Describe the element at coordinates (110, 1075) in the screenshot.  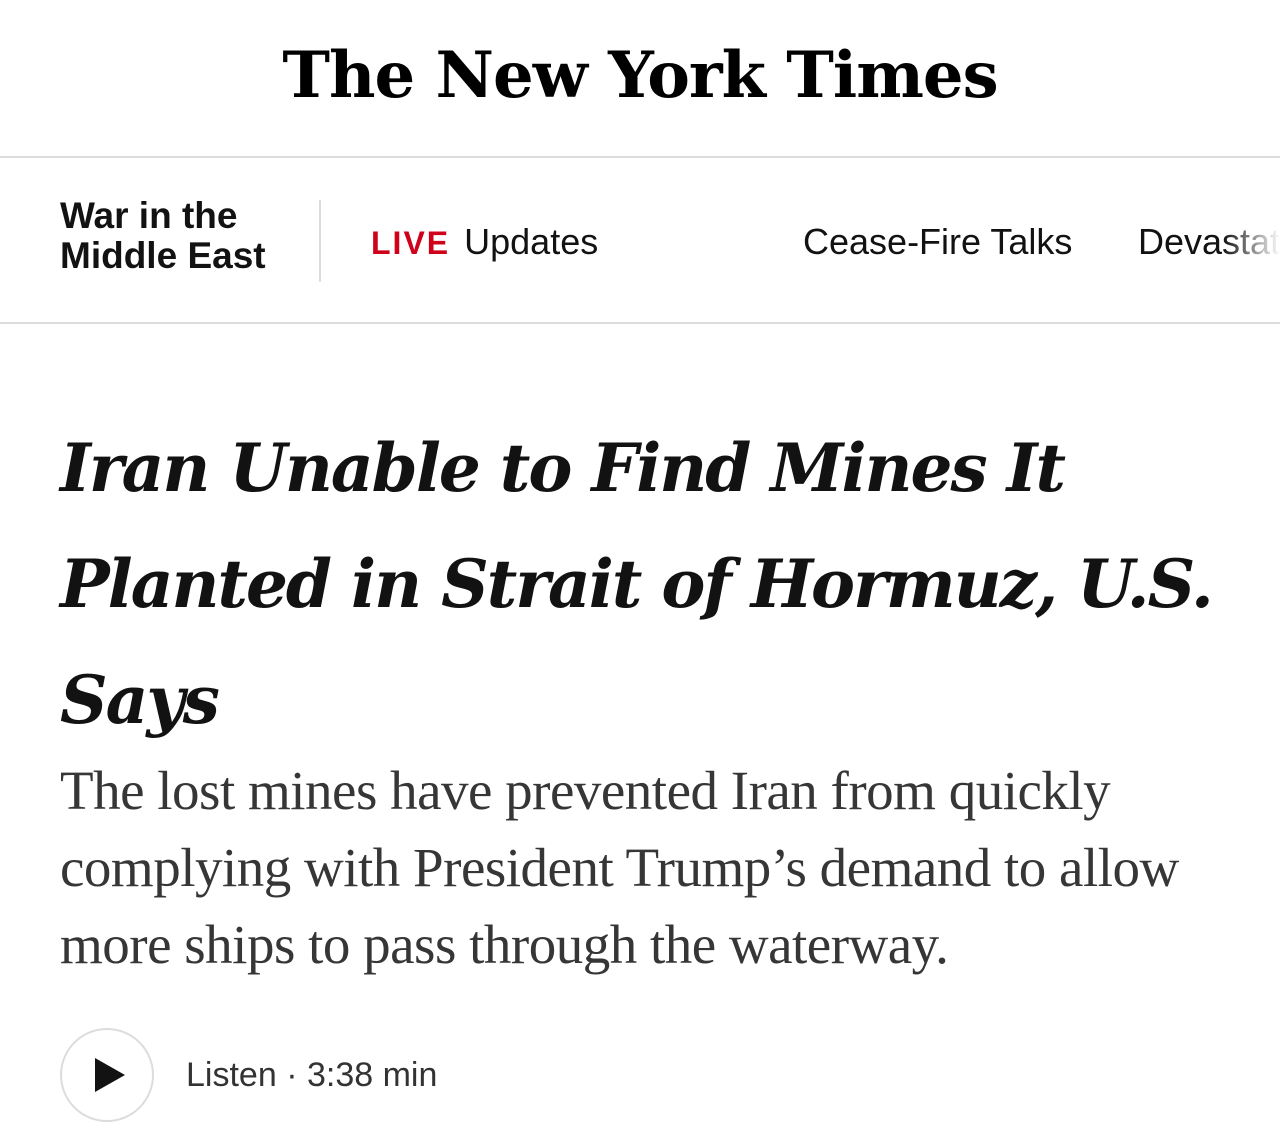
I see `play-icon` at that location.